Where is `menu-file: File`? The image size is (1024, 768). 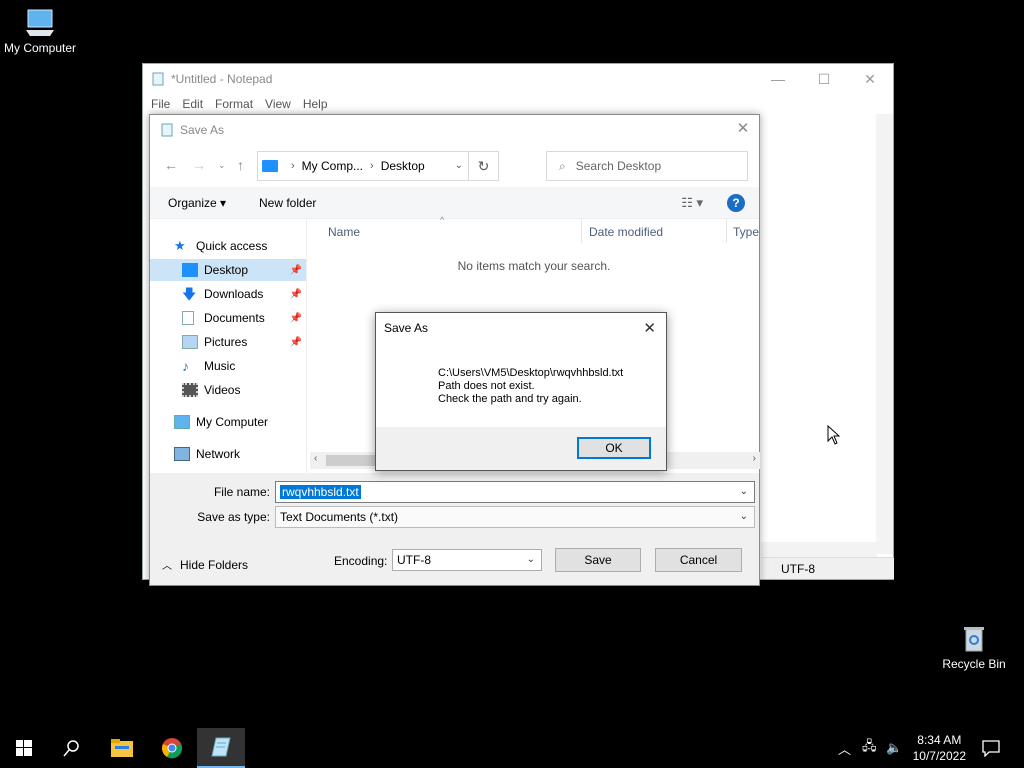 menu-file: File is located at coordinates (160, 104).